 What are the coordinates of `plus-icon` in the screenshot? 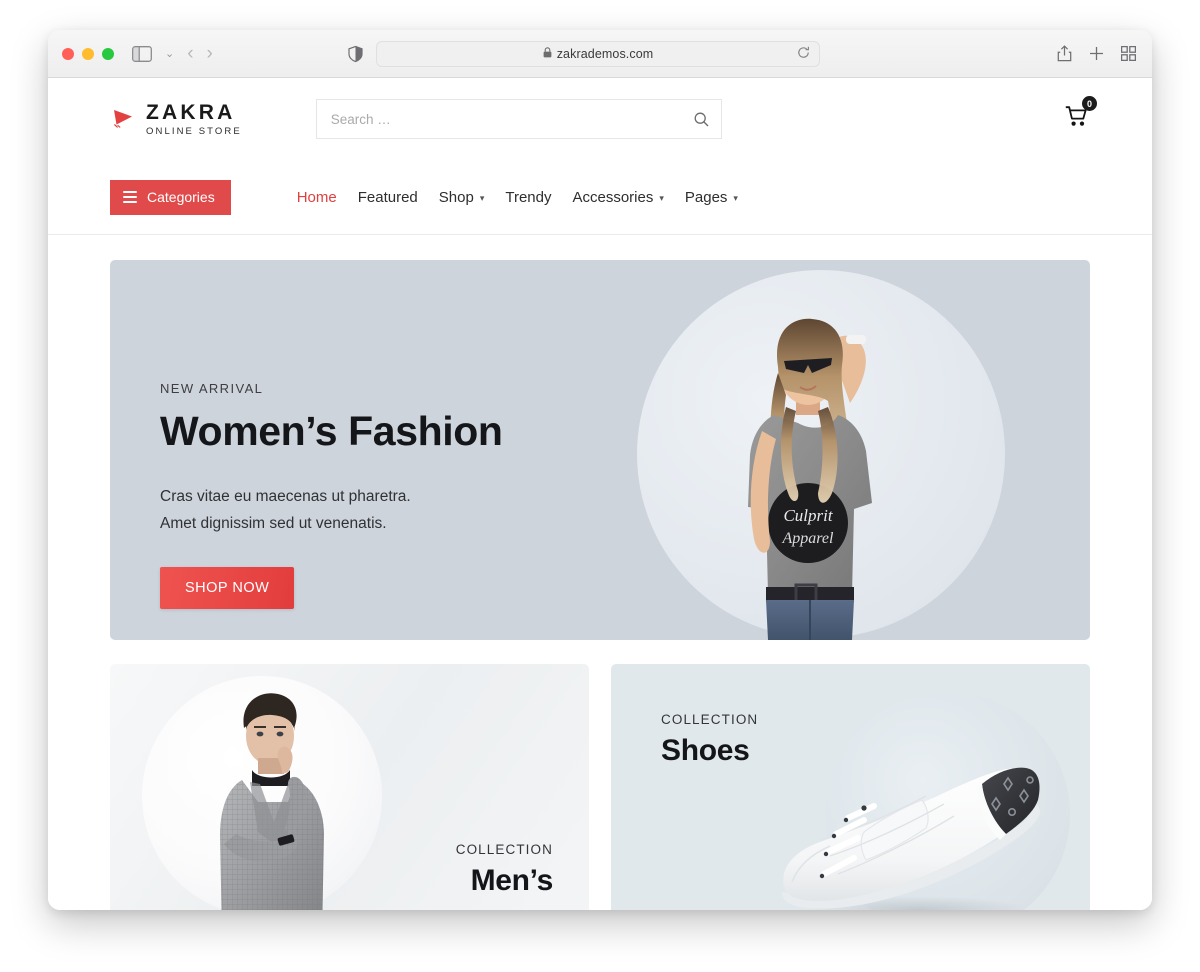 It's located at (1096, 53).